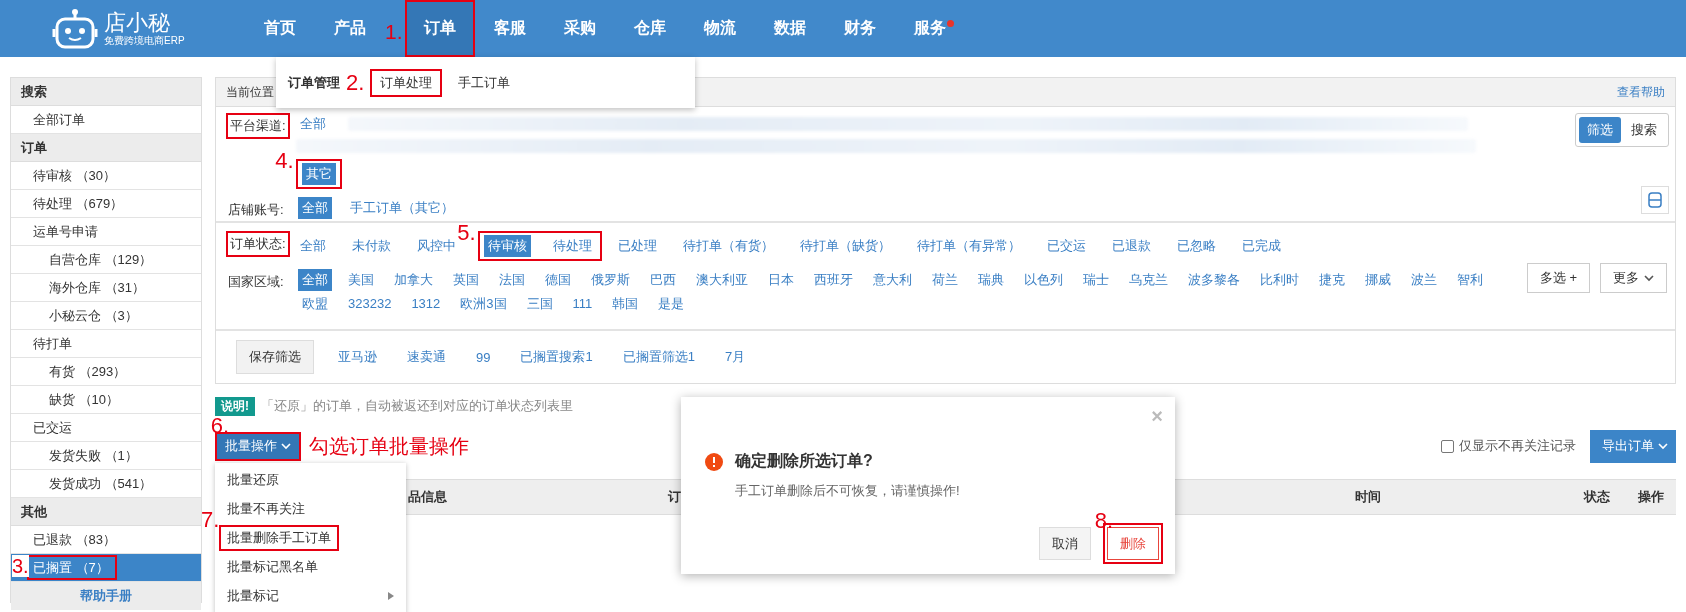 The height and width of the screenshot is (612, 1686). Describe the element at coordinates (509, 28) in the screenshot. I see `nav-tab: 客服` at that location.